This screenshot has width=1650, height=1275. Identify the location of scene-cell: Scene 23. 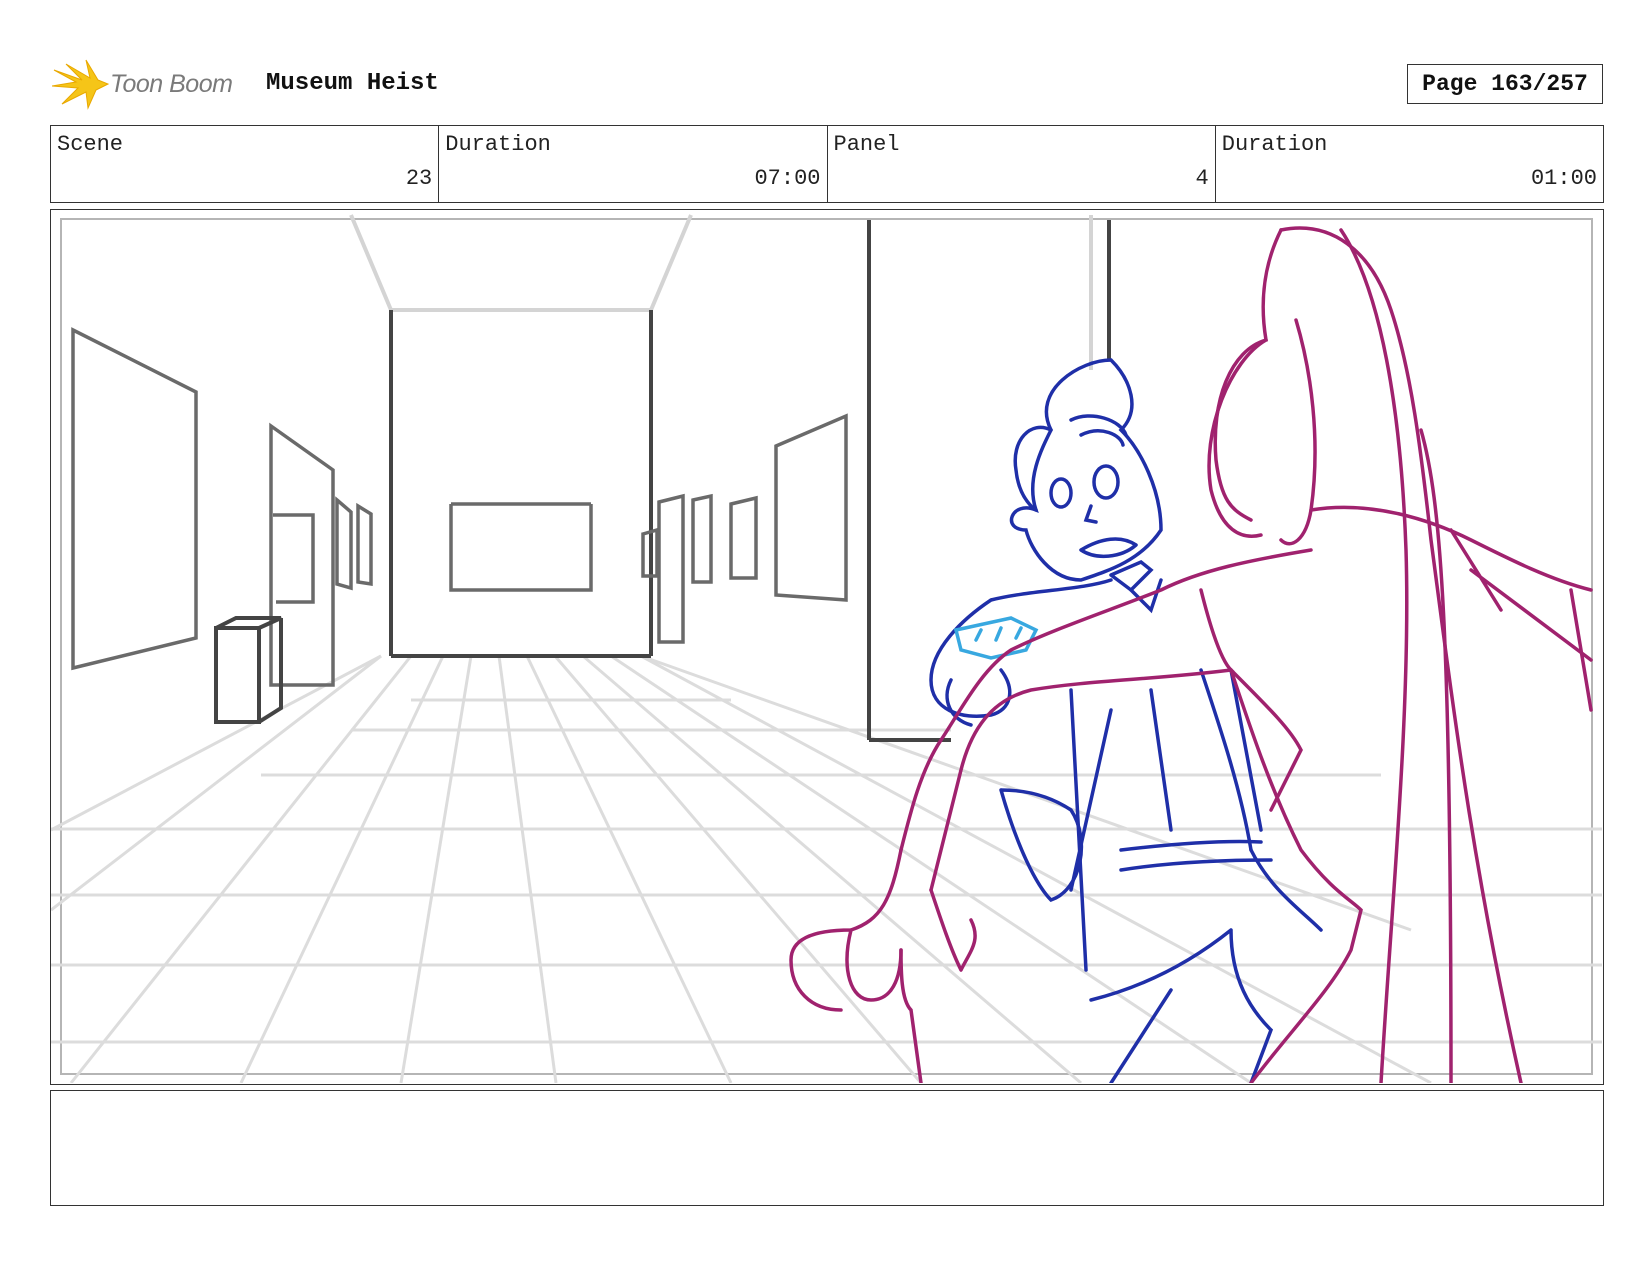
(245, 164).